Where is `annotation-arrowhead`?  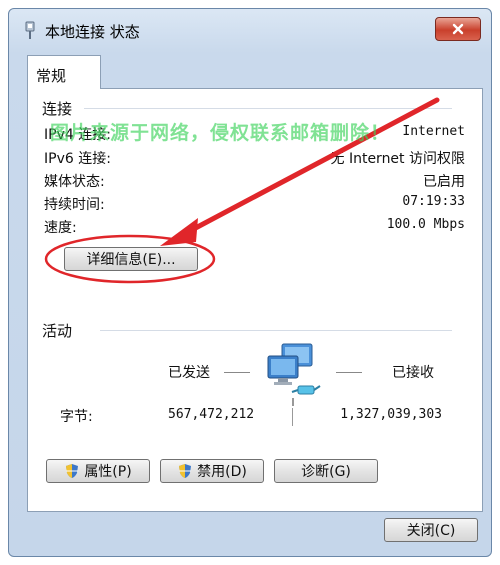 annotation-arrowhead is located at coordinates (179, 232).